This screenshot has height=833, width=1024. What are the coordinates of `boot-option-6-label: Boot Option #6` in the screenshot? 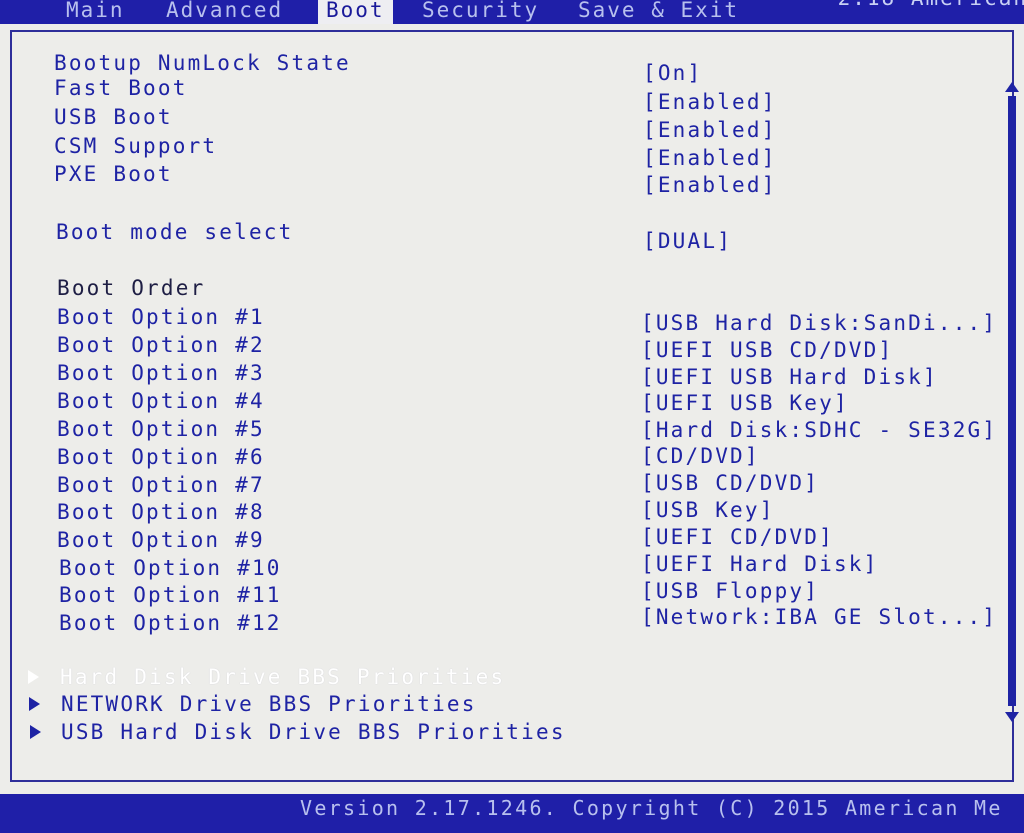 It's located at (161, 457).